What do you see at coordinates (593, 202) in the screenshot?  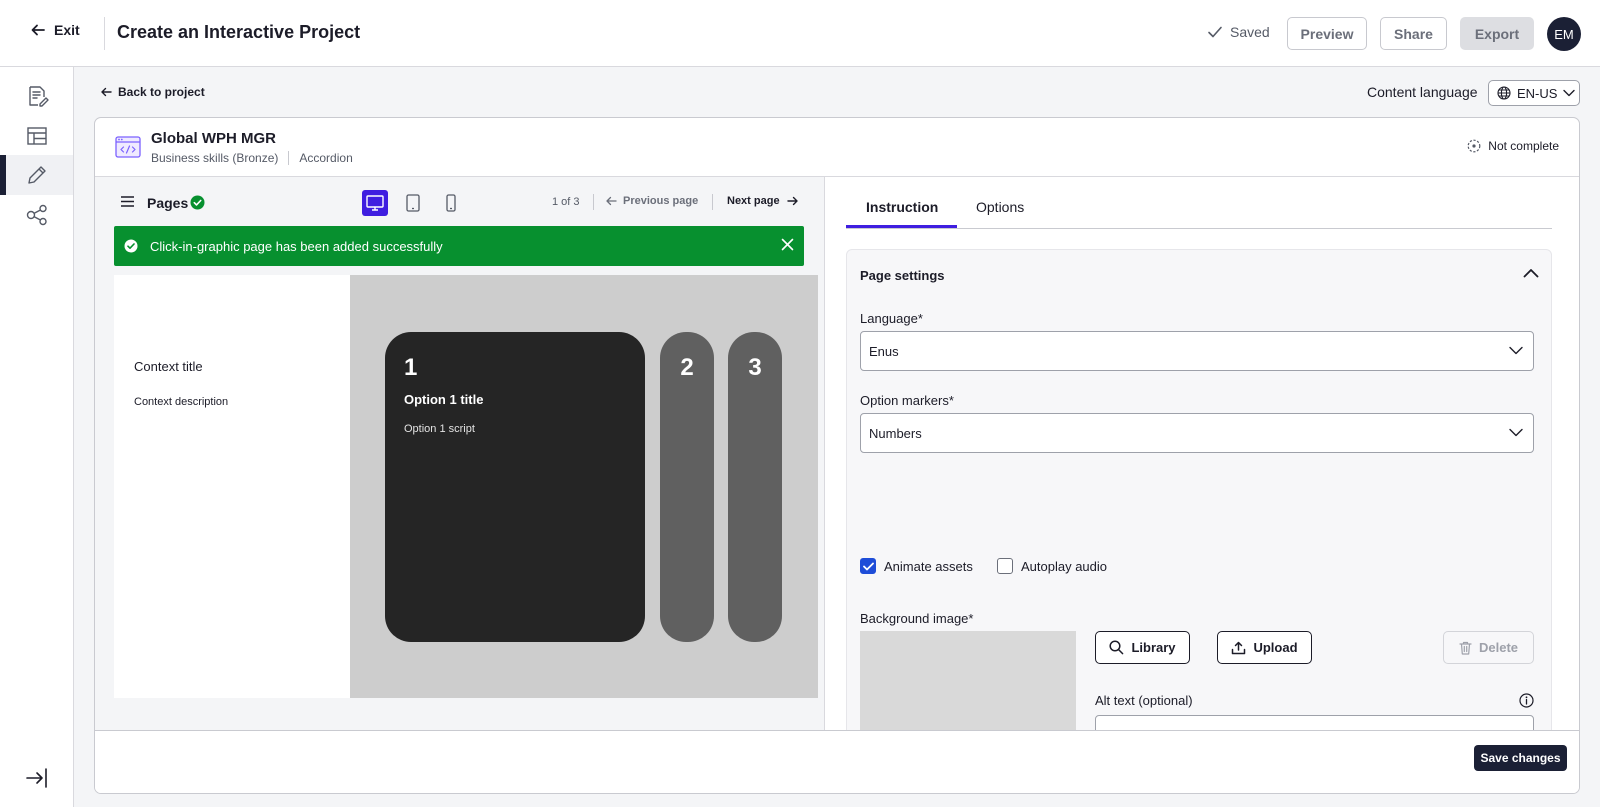 I see `pager-divider` at bounding box center [593, 202].